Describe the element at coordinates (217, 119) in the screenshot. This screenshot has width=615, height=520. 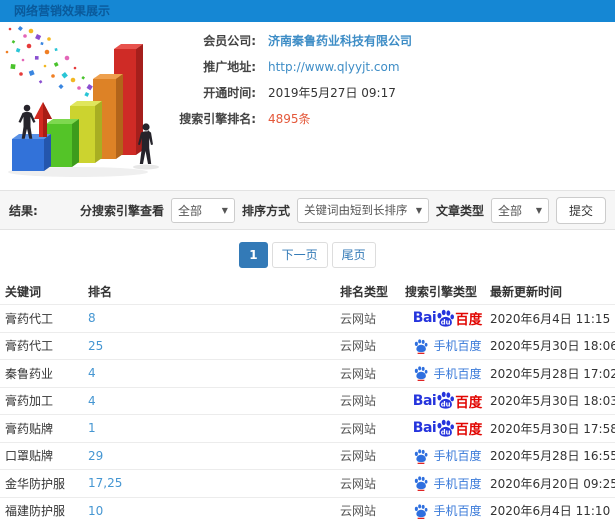
I see `rank-count-label: 搜索引擎排名:` at that location.